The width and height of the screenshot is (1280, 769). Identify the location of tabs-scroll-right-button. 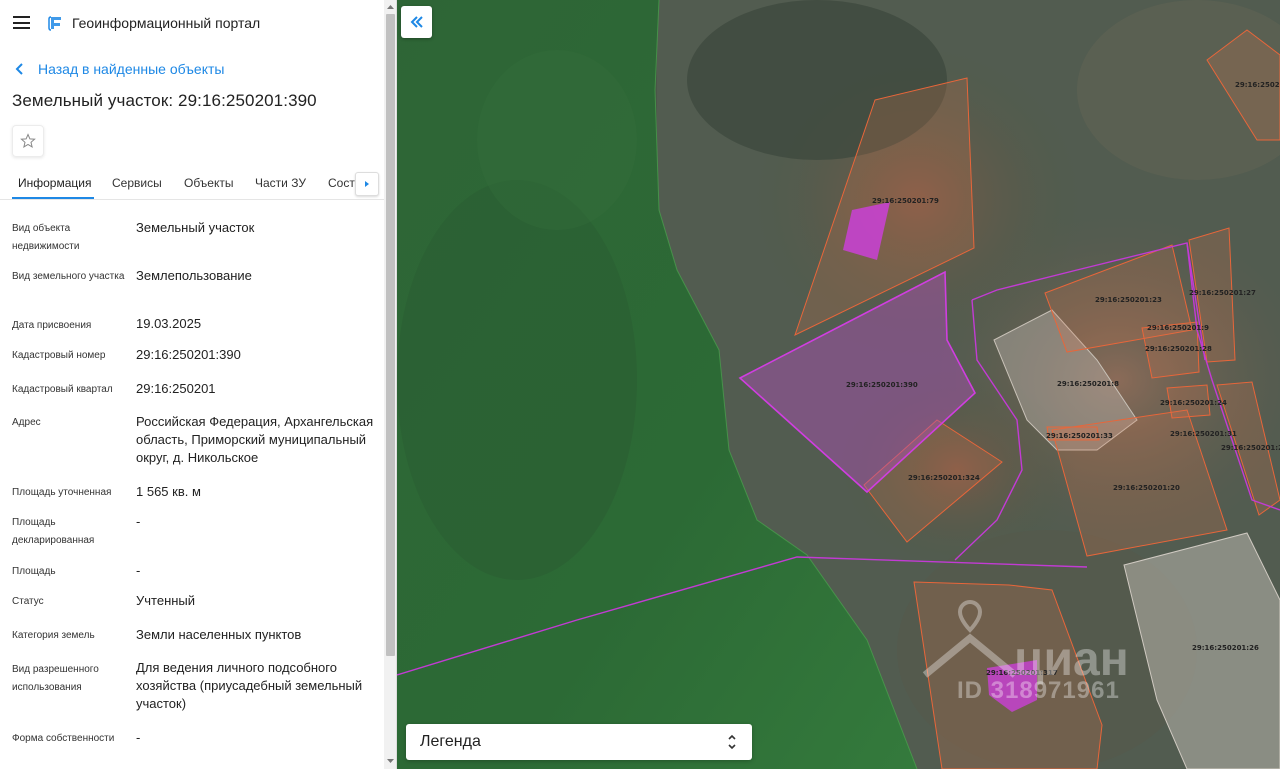
(367, 184).